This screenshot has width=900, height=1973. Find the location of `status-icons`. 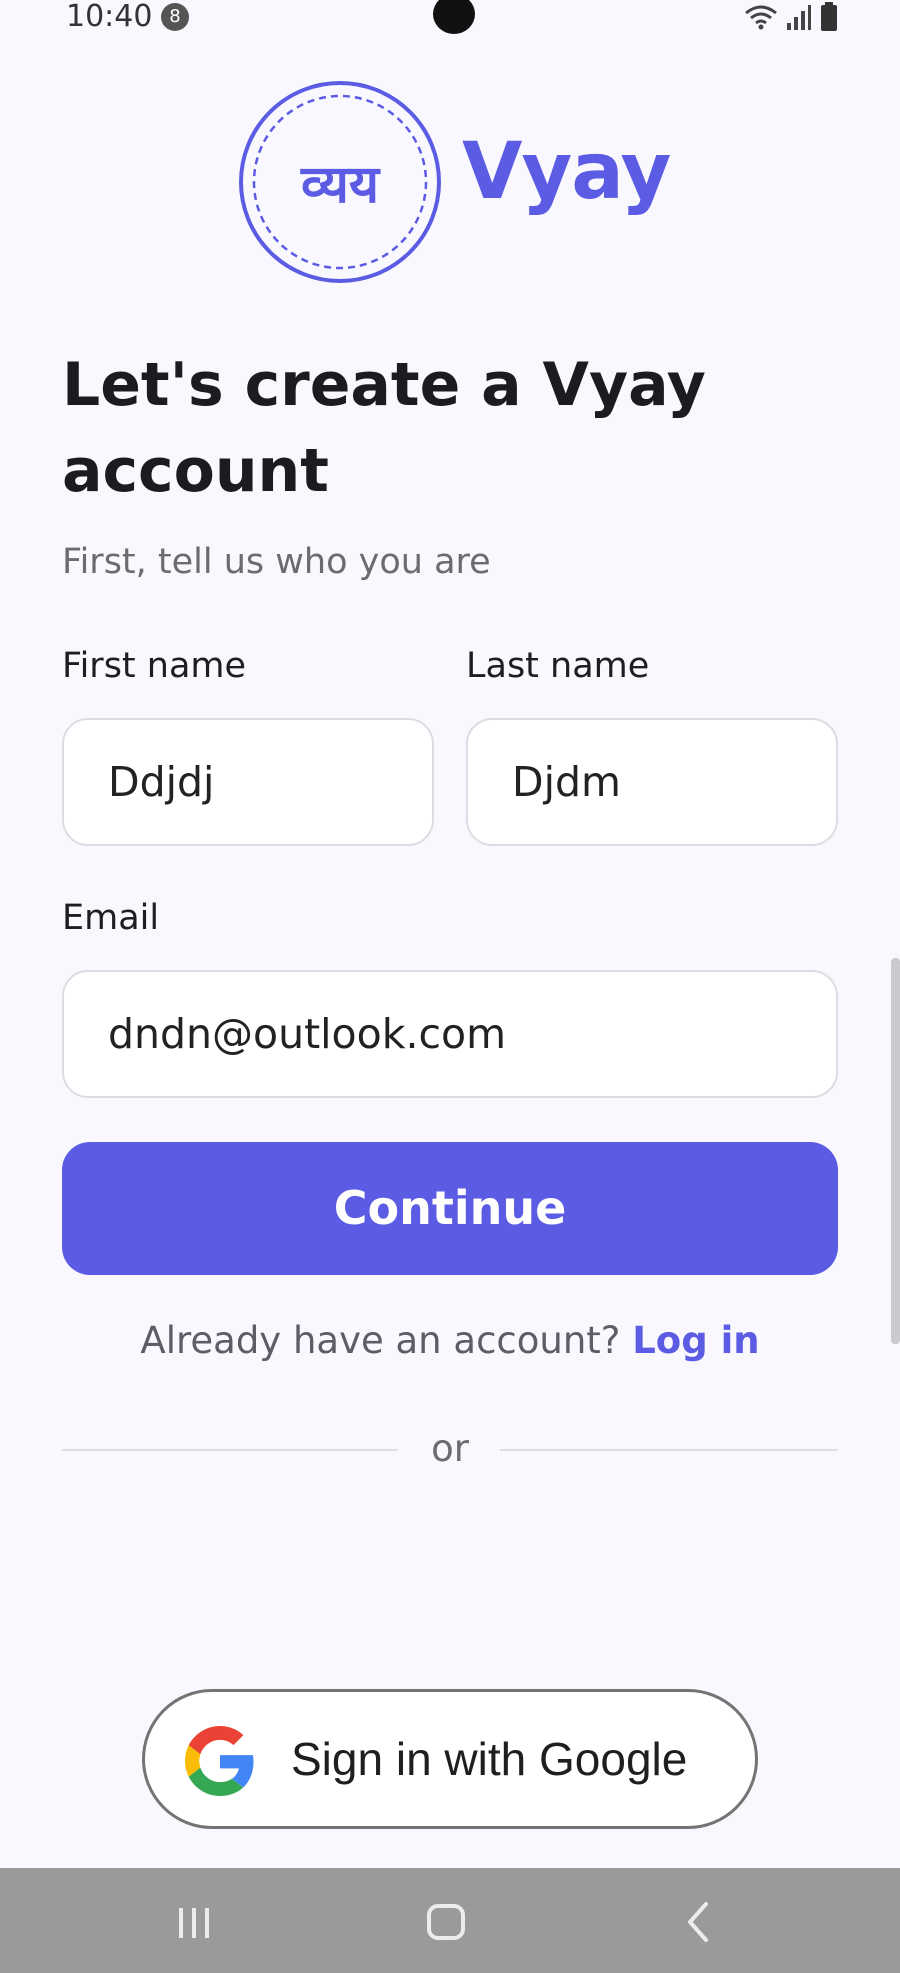

status-icons is located at coordinates (791, 17).